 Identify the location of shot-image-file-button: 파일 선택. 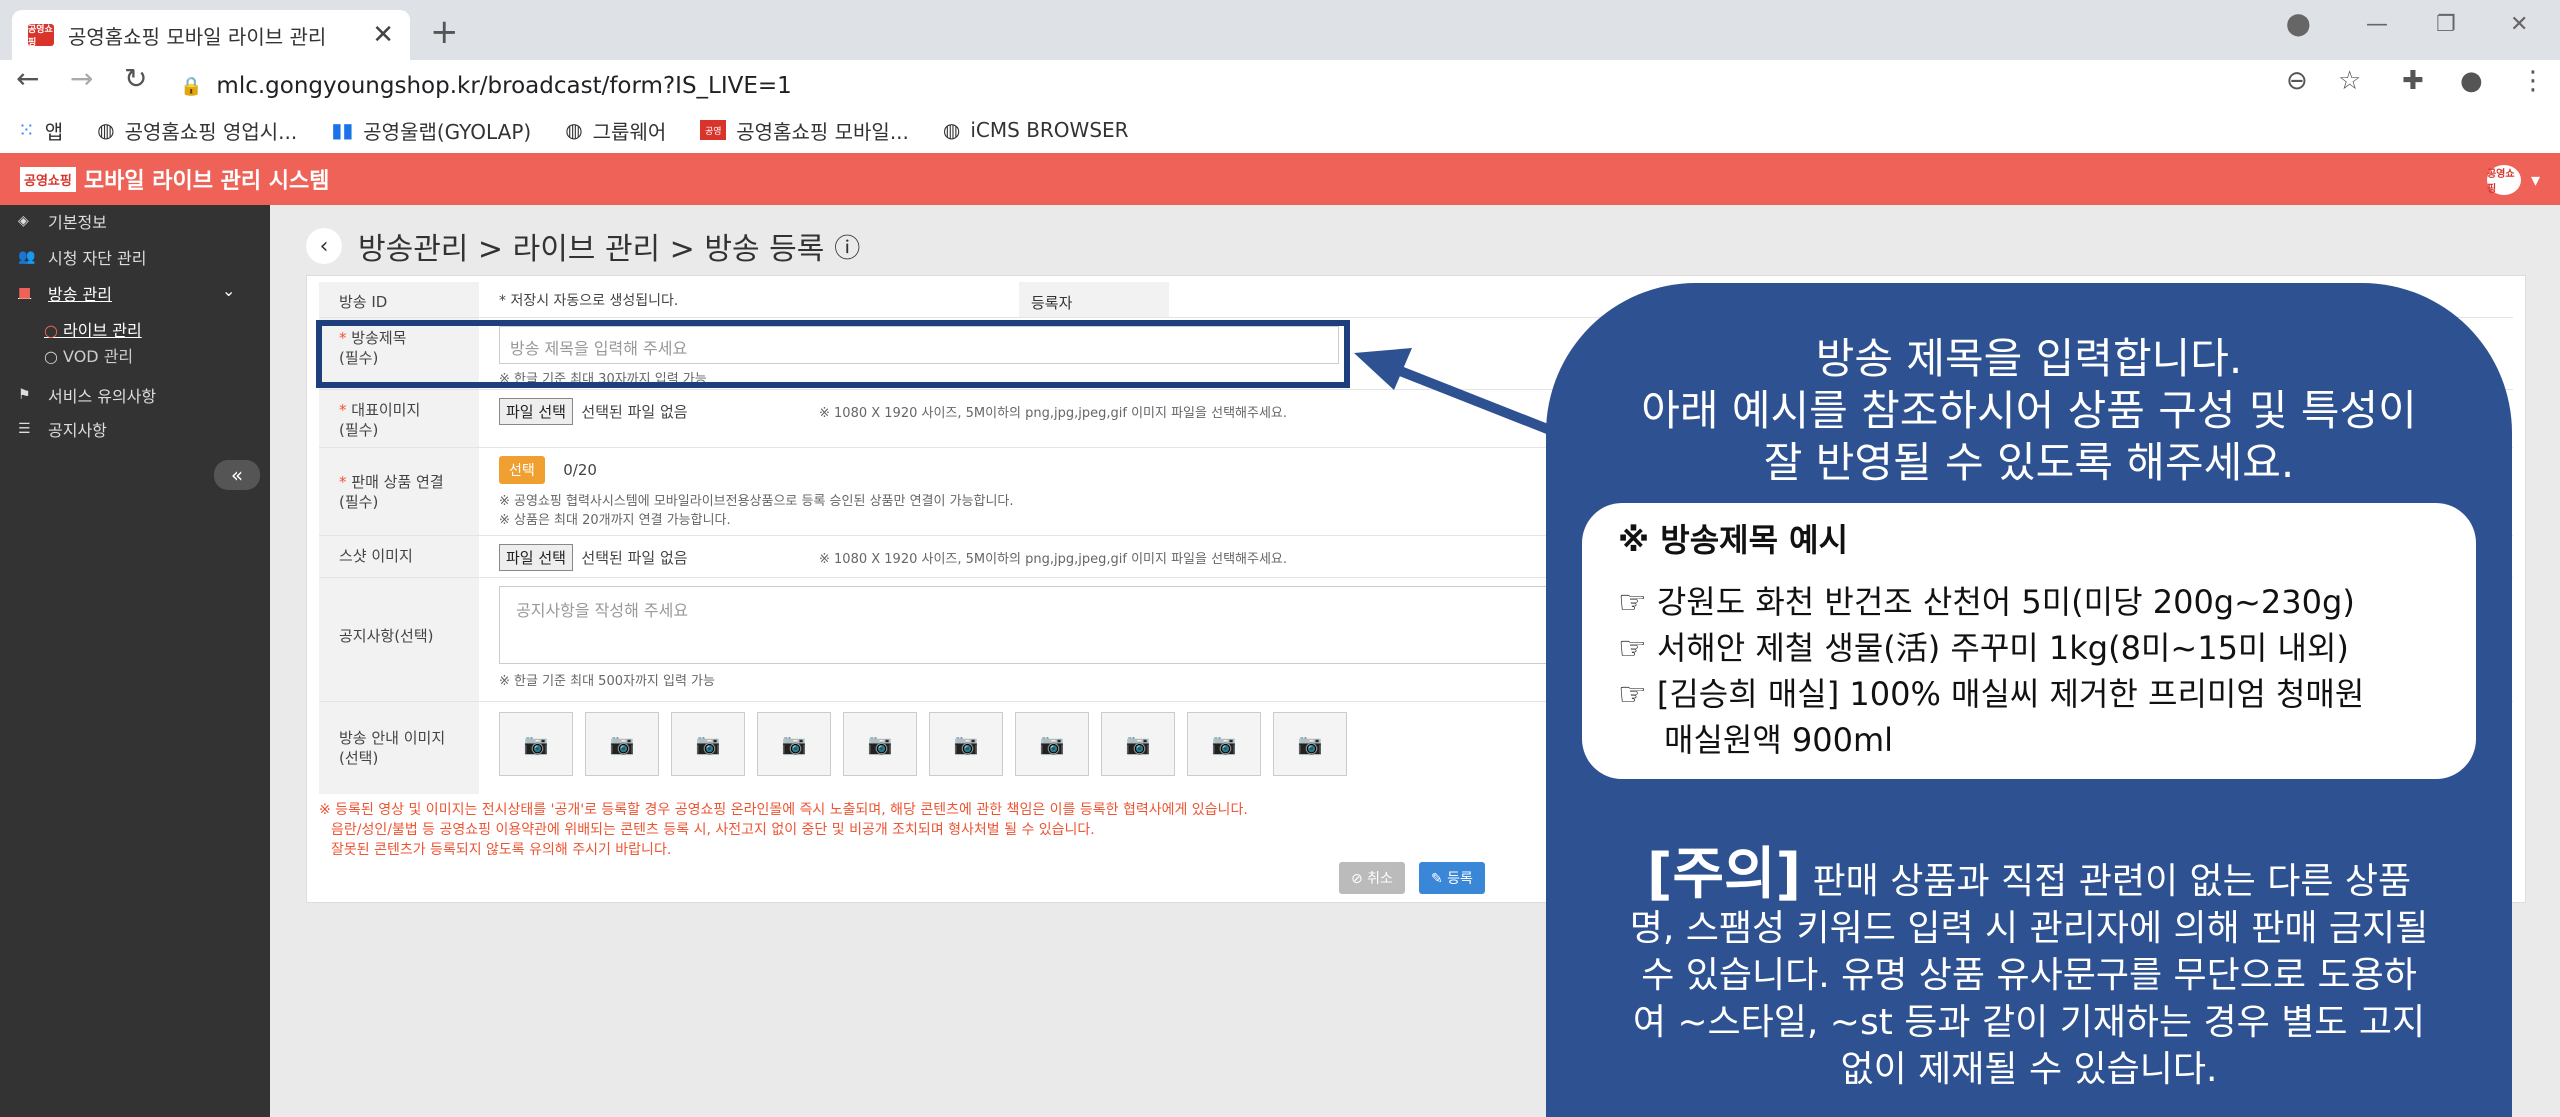
(536, 557).